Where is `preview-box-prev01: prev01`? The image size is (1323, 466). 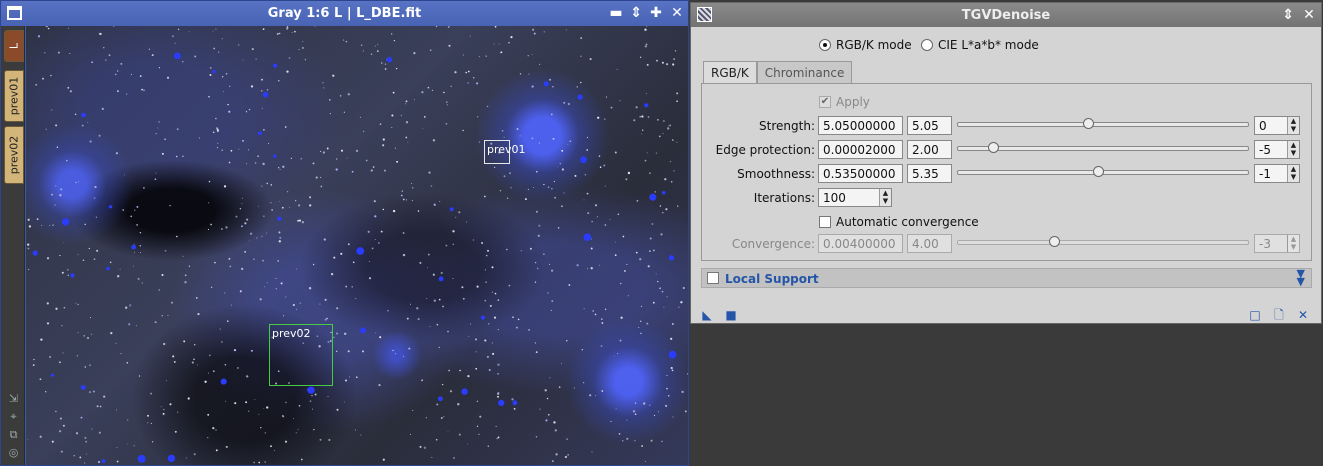
preview-box-prev01: prev01 is located at coordinates (505, 152).